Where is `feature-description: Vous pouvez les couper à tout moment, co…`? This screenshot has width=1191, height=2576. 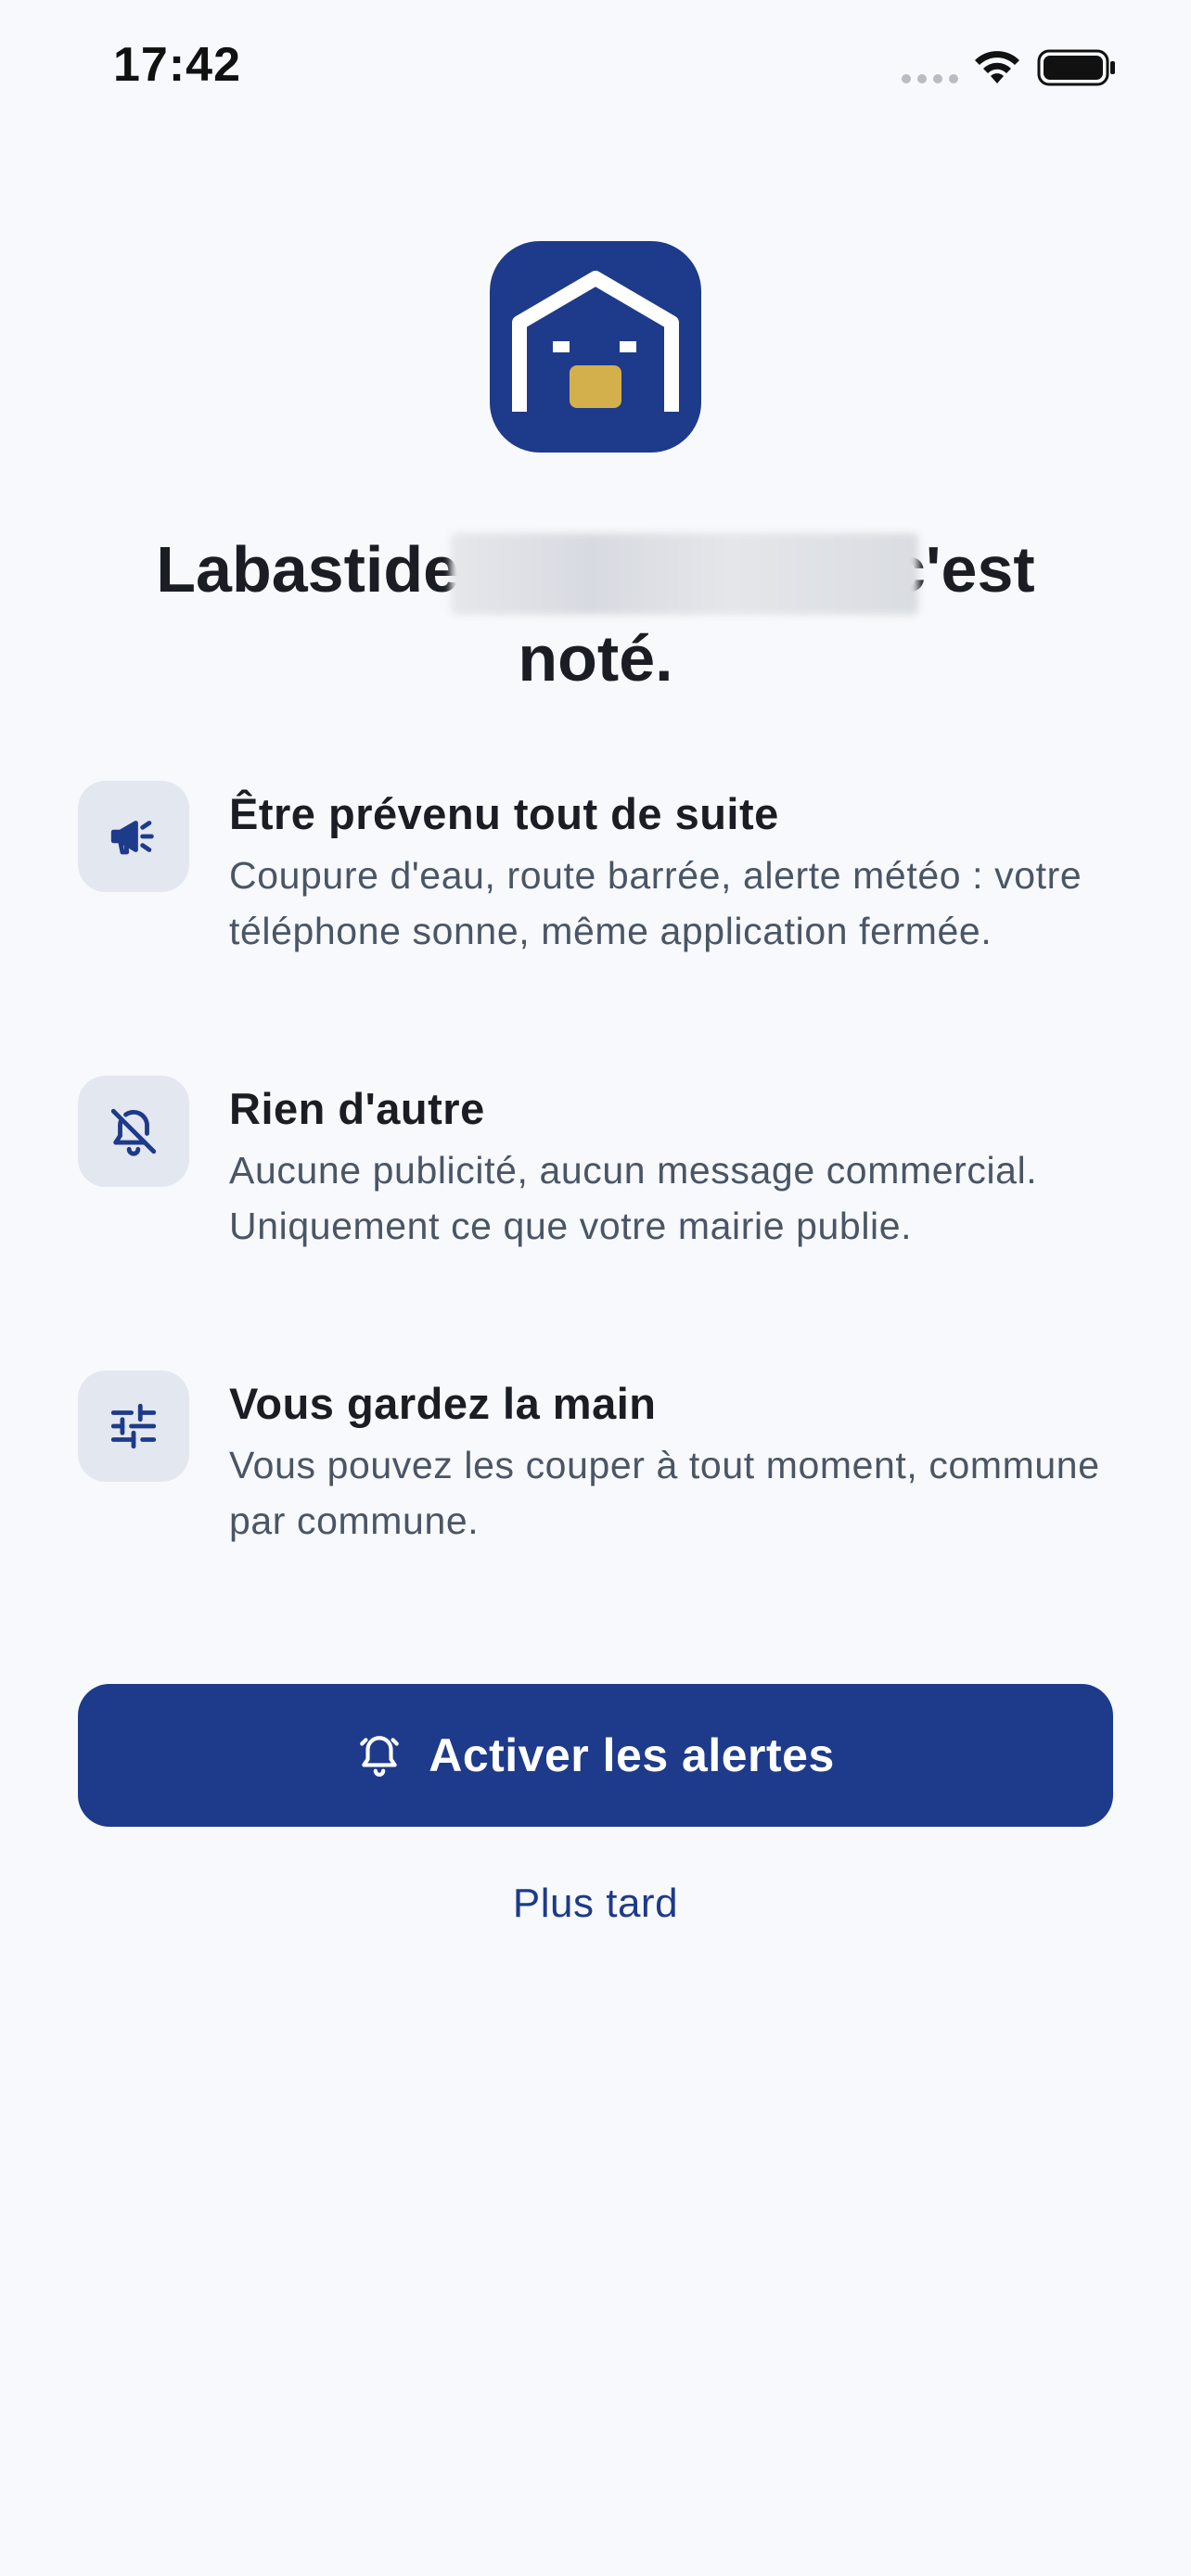 feature-description: Vous pouvez les couper à tout moment, co… is located at coordinates (664, 1493).